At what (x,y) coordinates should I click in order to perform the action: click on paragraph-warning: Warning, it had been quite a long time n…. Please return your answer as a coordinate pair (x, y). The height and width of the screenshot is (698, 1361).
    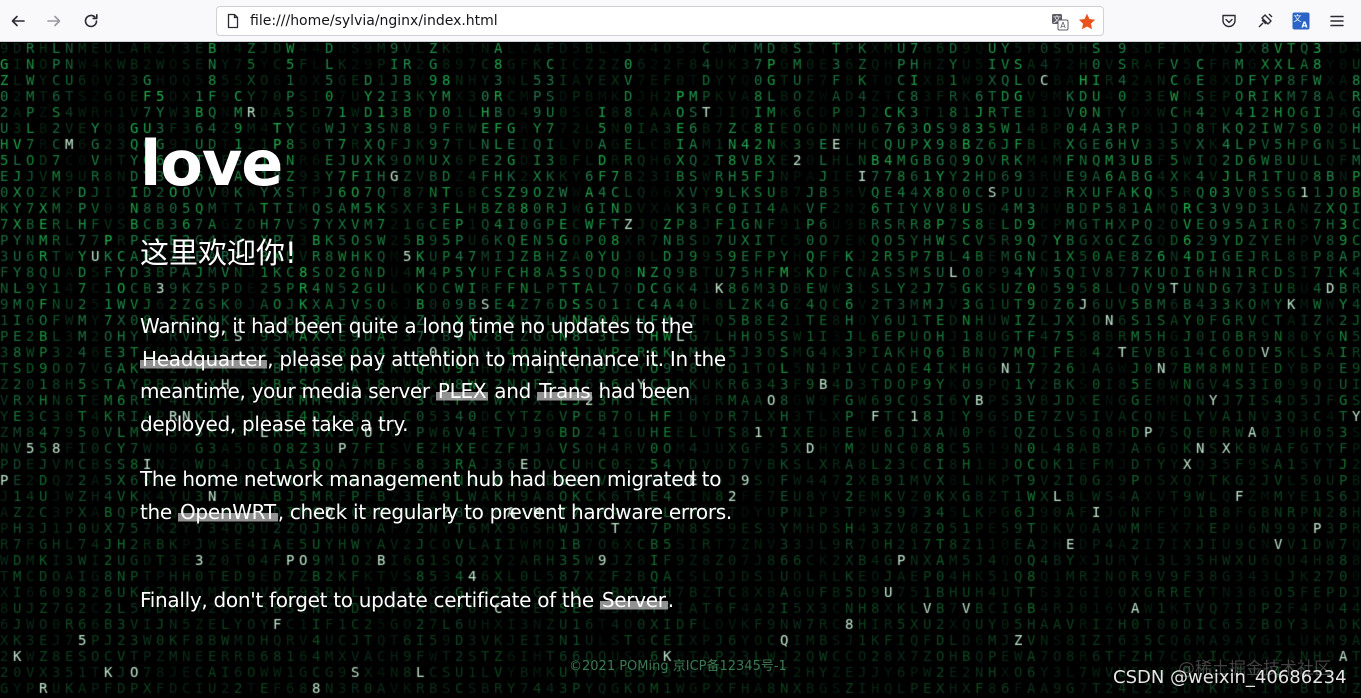
    Looking at the image, I should click on (437, 375).